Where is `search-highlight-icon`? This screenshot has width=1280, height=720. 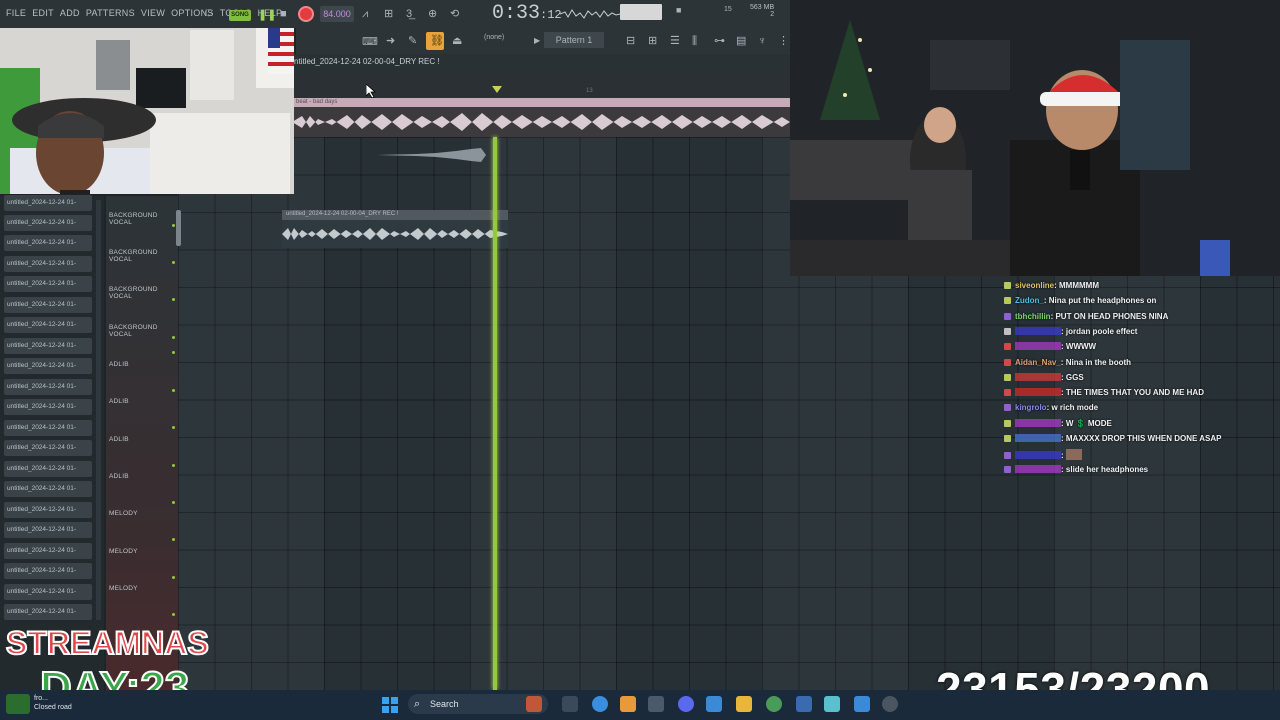 search-highlight-icon is located at coordinates (534, 704).